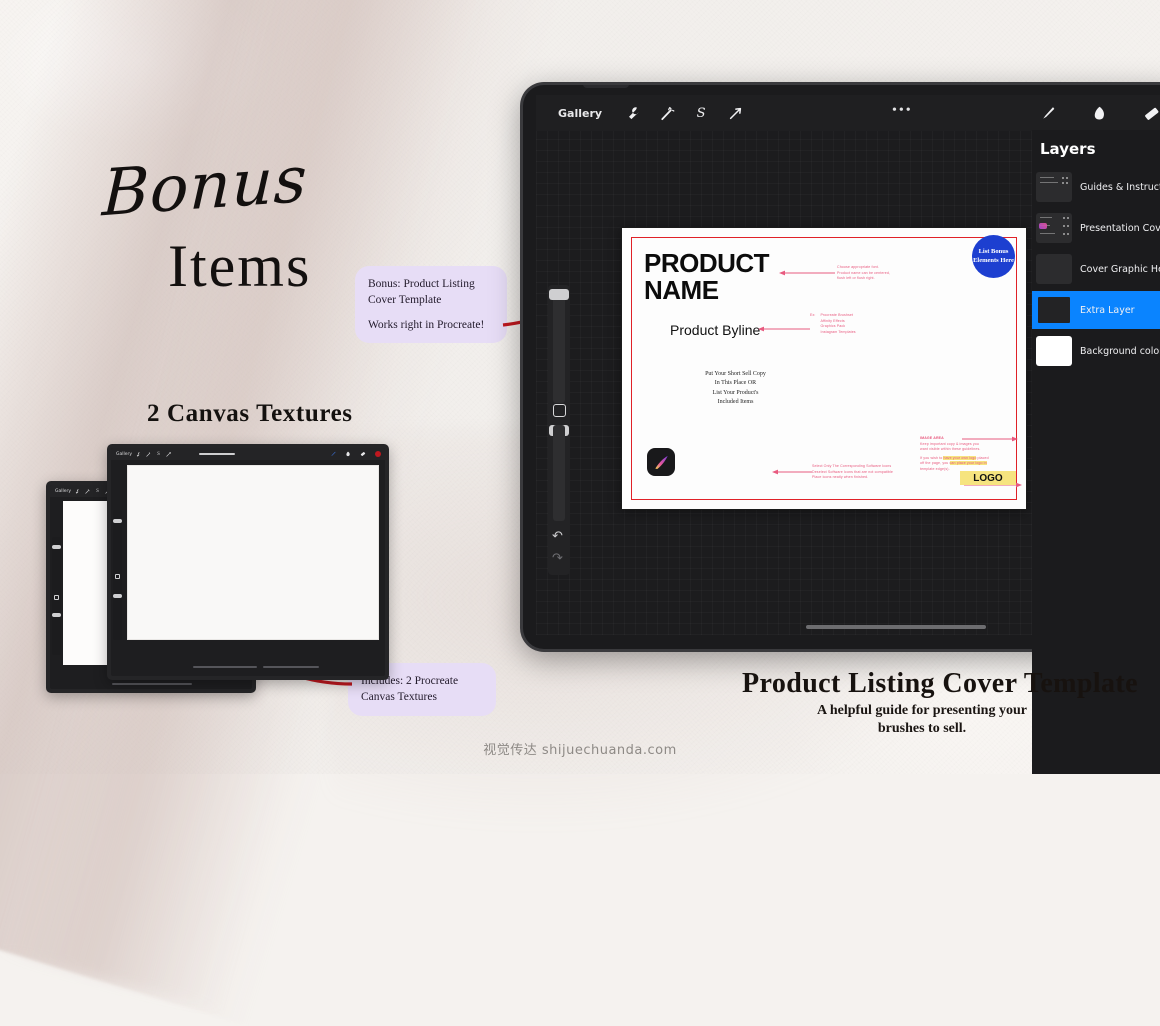  What do you see at coordinates (158, 454) in the screenshot?
I see `mini-selection-icon-front: S` at bounding box center [158, 454].